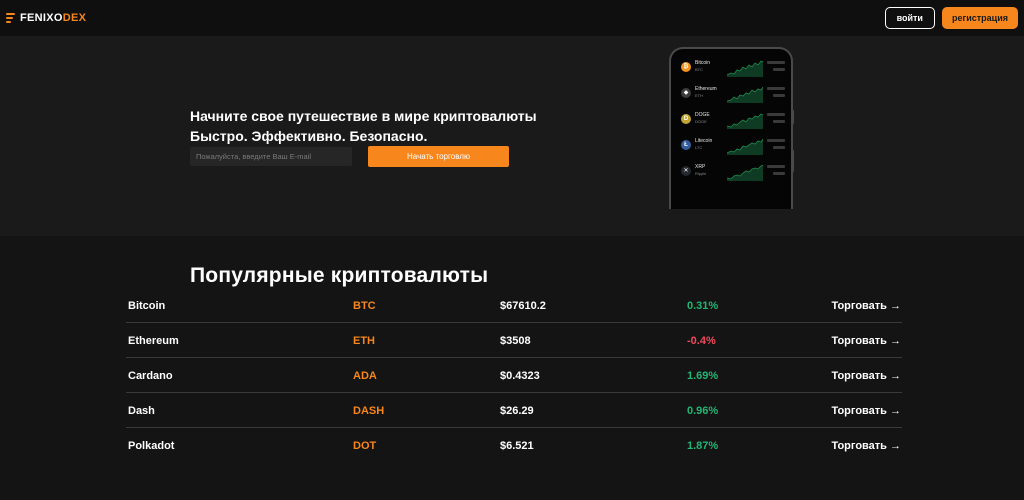 The height and width of the screenshot is (500, 1024). I want to click on litecoin-icon: Ł, so click(686, 145).